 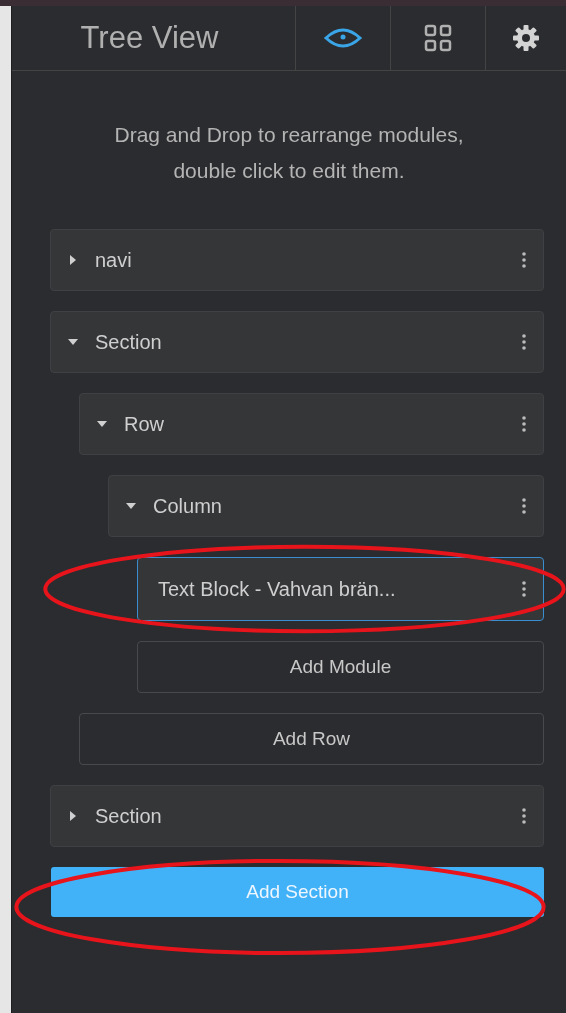 I want to click on settings-icon, so click(x=525, y=38).